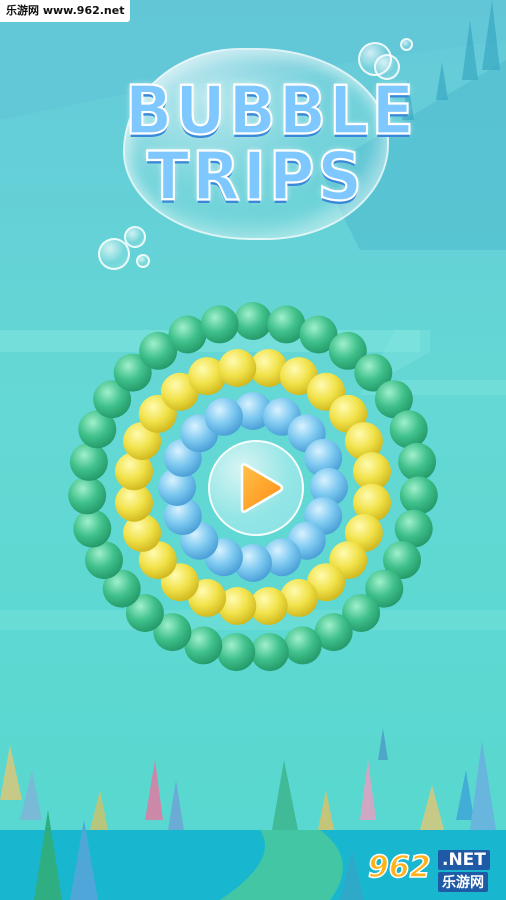  What do you see at coordinates (464, 860) in the screenshot?
I see `badge-net: .NET` at bounding box center [464, 860].